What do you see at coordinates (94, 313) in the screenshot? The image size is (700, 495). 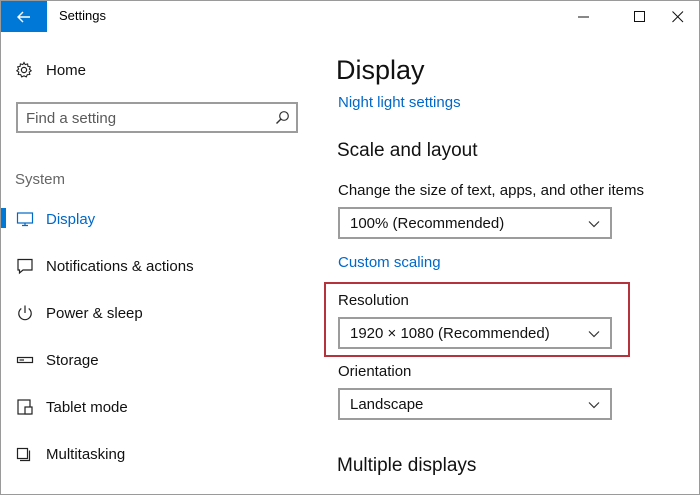 I see `sidebar-item-label: Power & sleep` at bounding box center [94, 313].